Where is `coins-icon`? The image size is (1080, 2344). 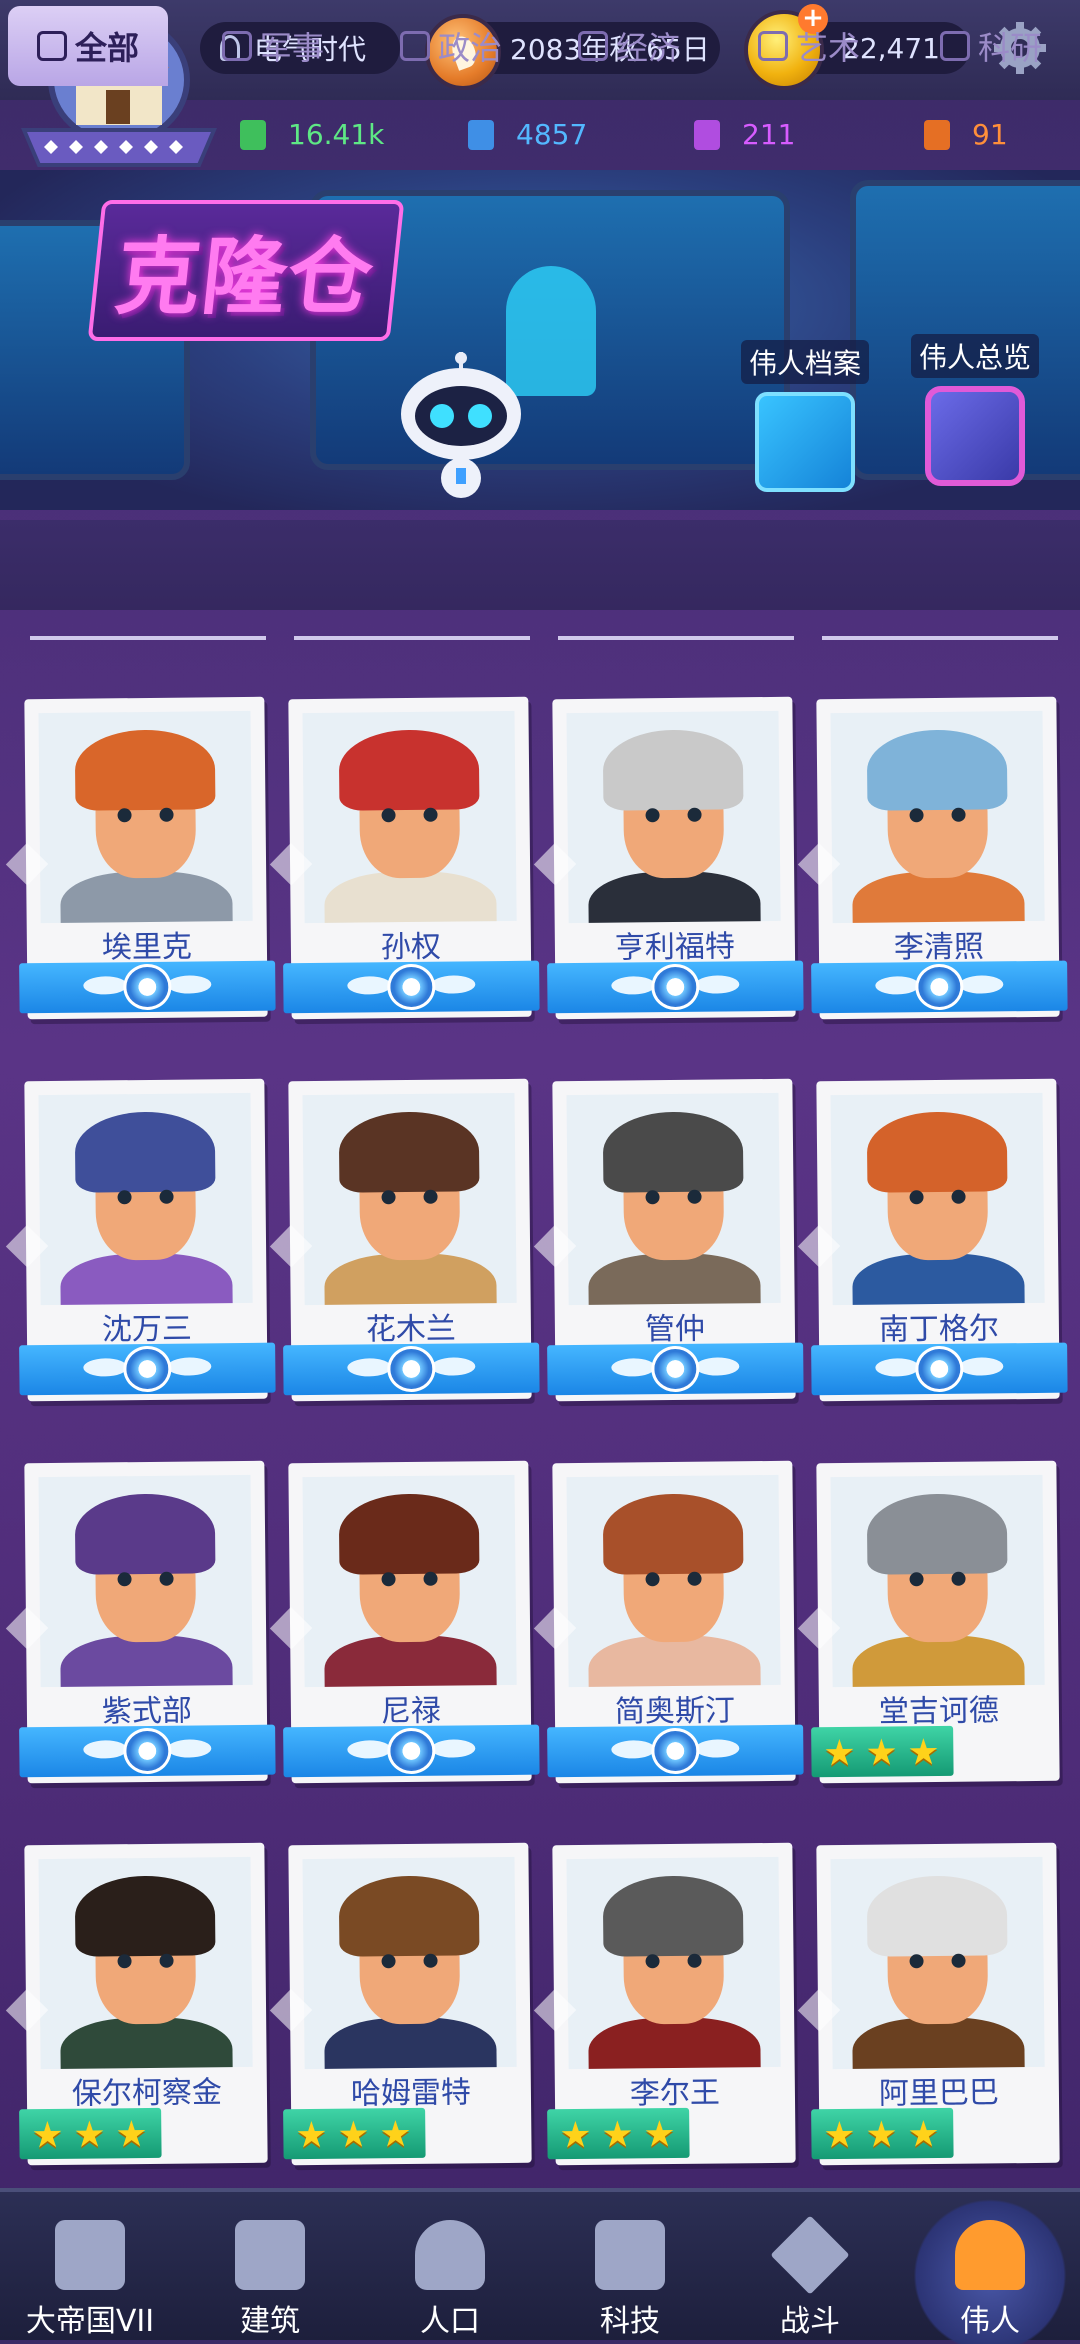
coins-icon is located at coordinates (593, 46).